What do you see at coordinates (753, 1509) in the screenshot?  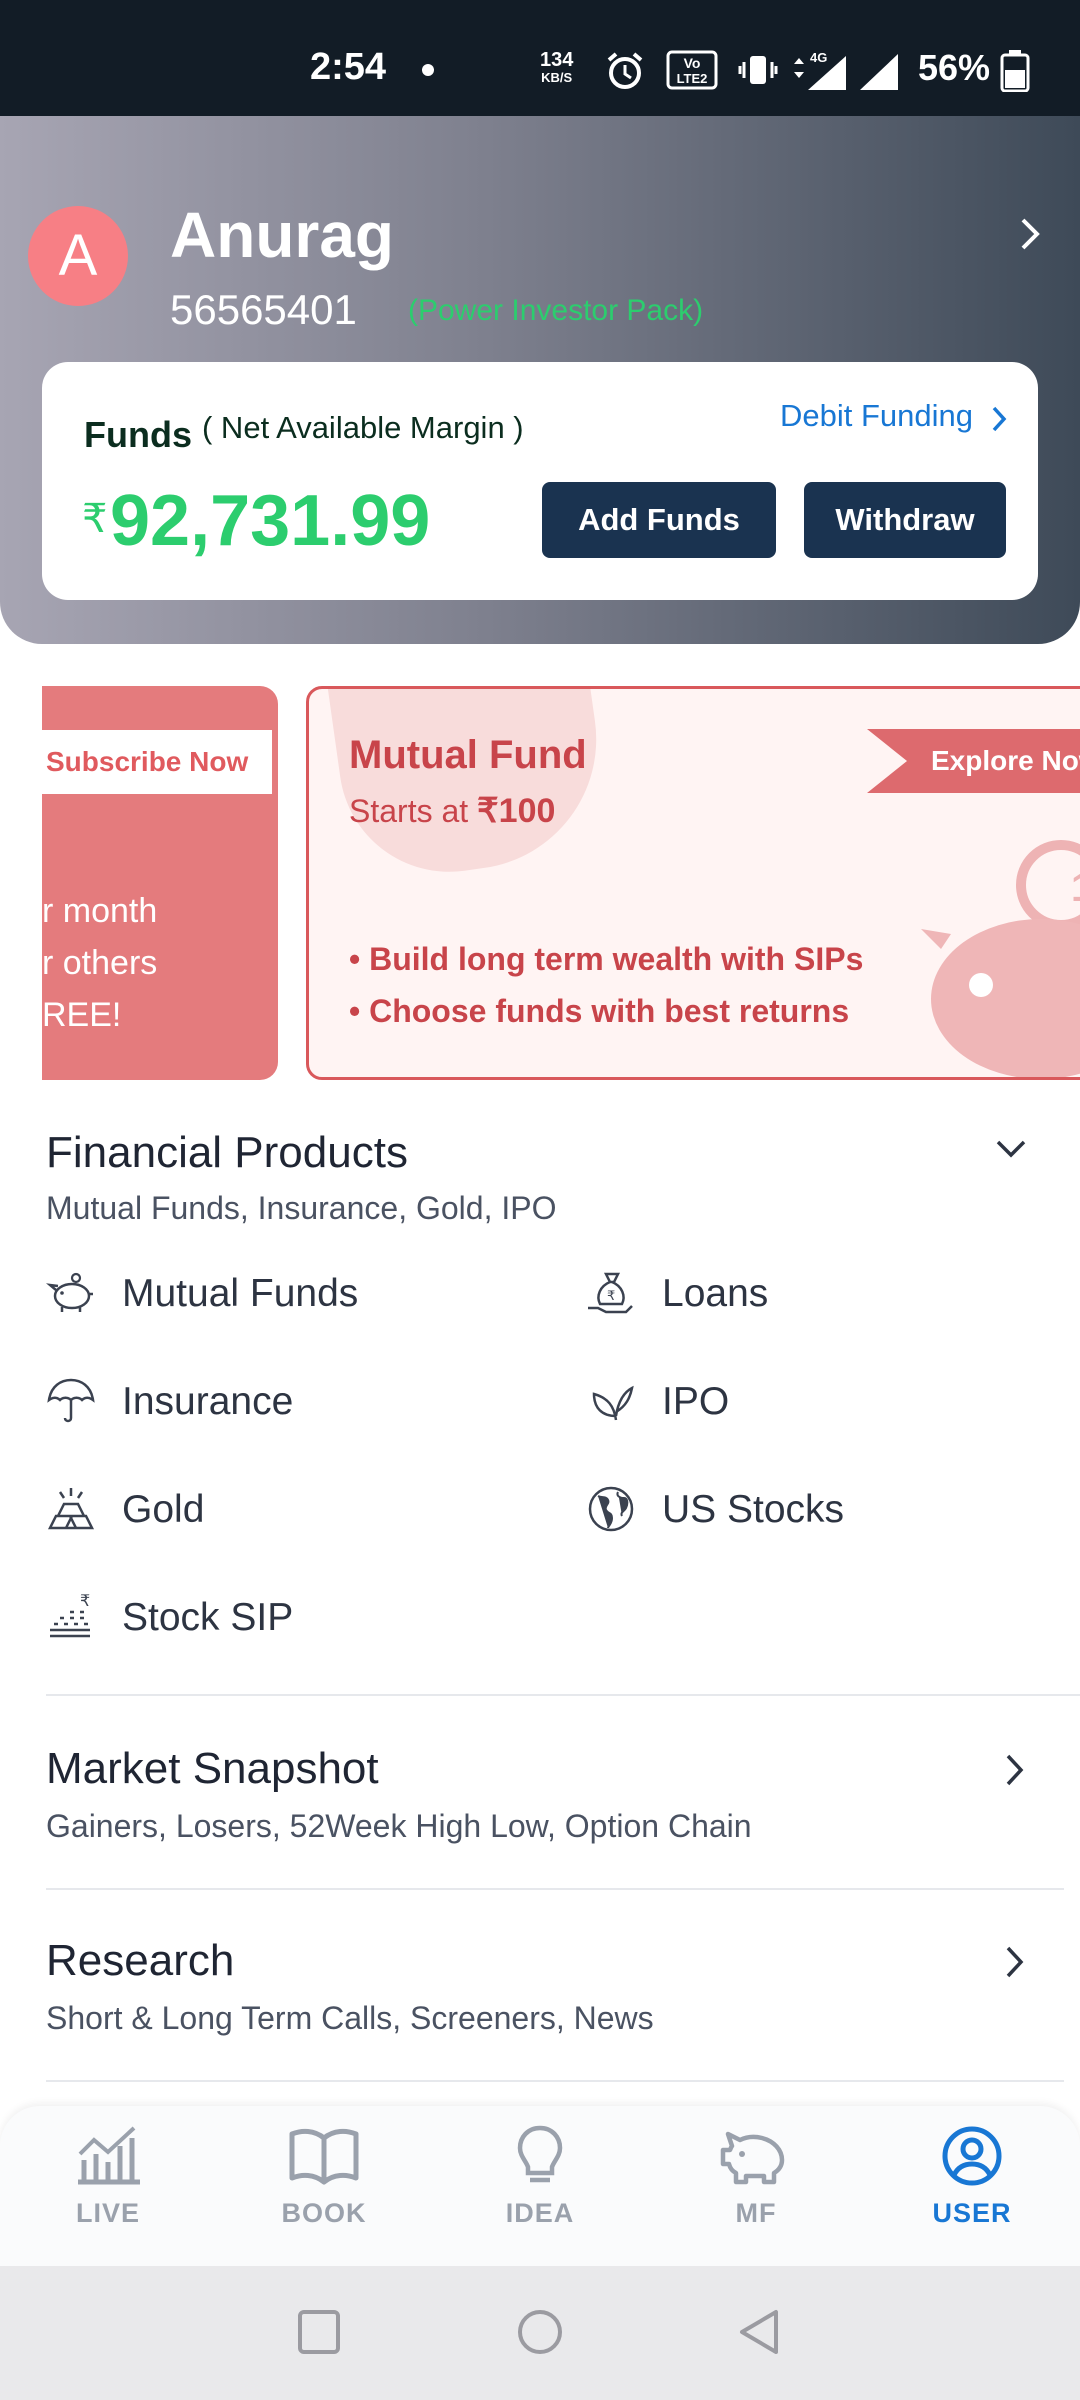 I see `product-label: US Stocks` at bounding box center [753, 1509].